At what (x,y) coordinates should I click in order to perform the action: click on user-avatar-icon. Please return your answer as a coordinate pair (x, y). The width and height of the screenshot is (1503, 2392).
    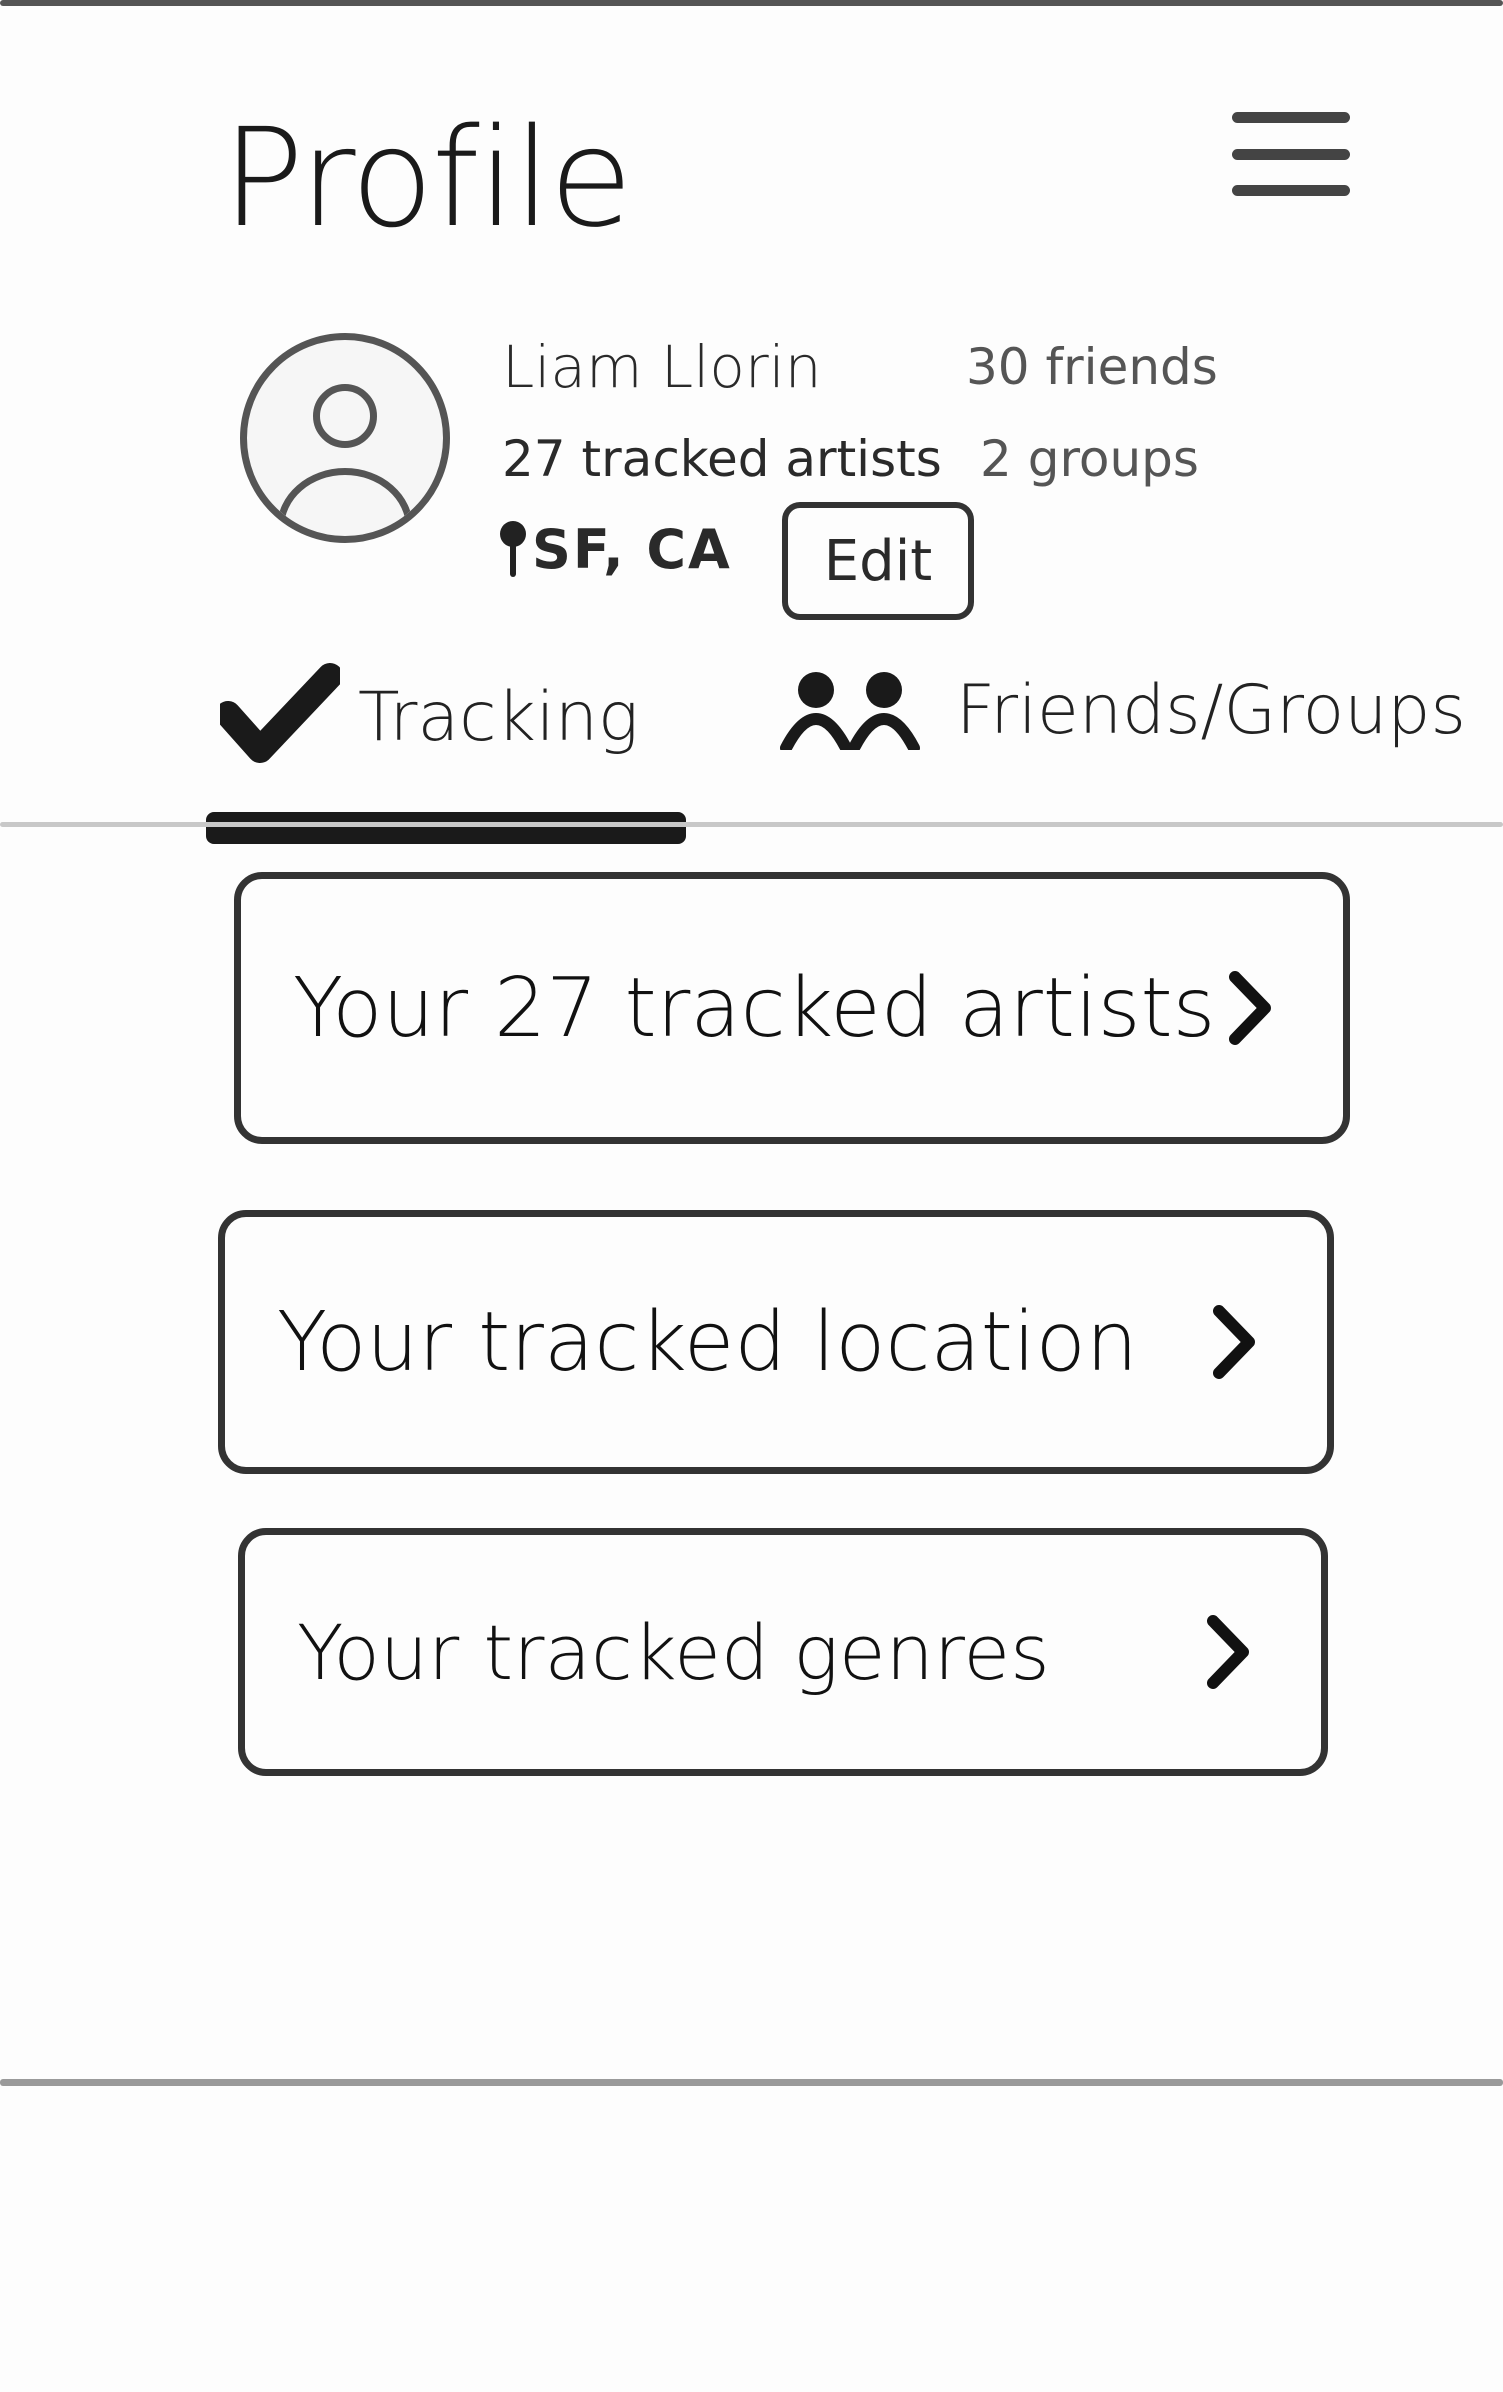
    Looking at the image, I should click on (345, 438).